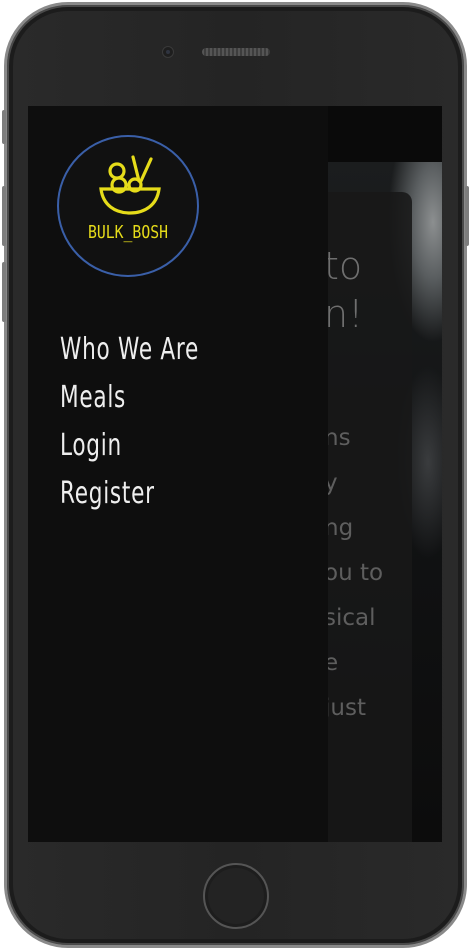  Describe the element at coordinates (4, 127) in the screenshot. I see `mute-switch` at that location.